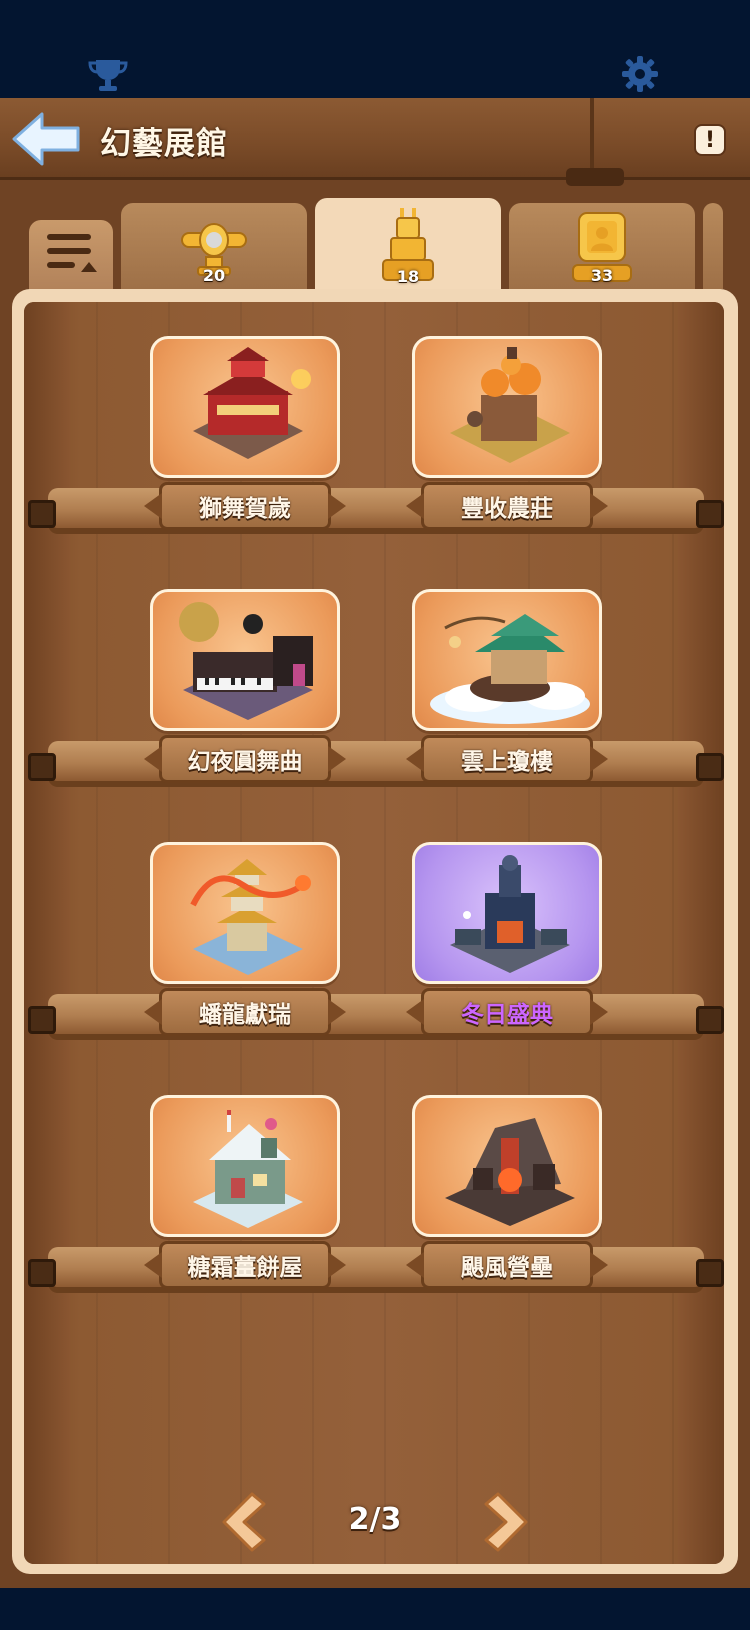 Image resolution: width=750 pixels, height=1630 pixels. Describe the element at coordinates (640, 74) in the screenshot. I see `settings-gear-icon` at that location.